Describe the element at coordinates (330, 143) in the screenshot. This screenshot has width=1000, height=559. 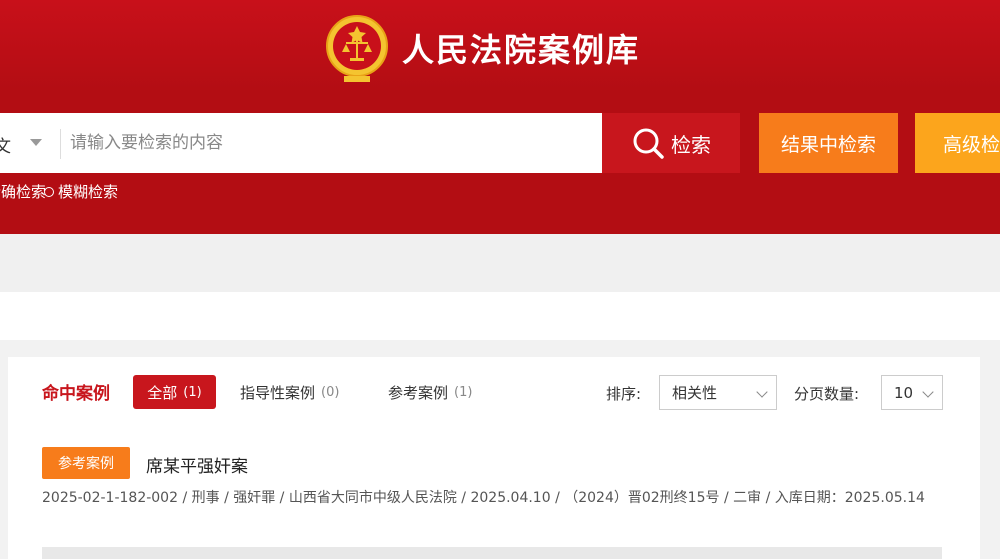
I see `search-input` at that location.